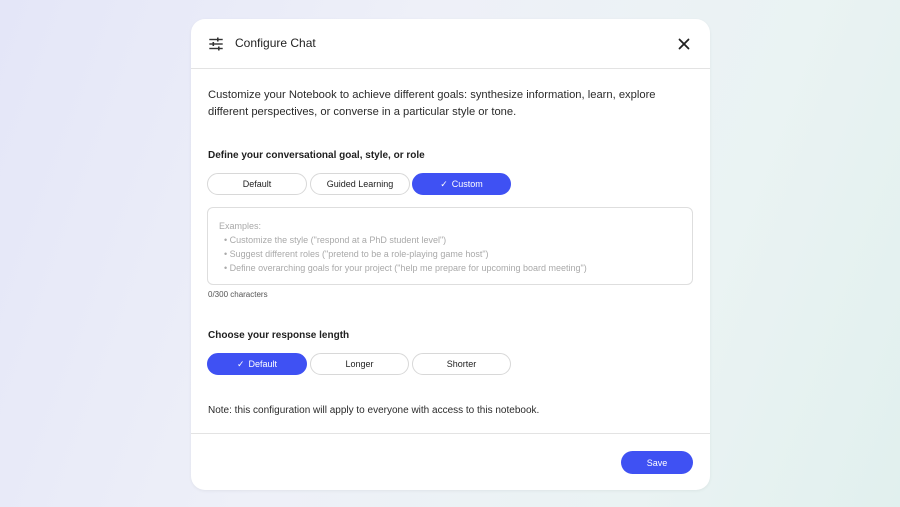  I want to click on chip-label: Guided Learning, so click(360, 184).